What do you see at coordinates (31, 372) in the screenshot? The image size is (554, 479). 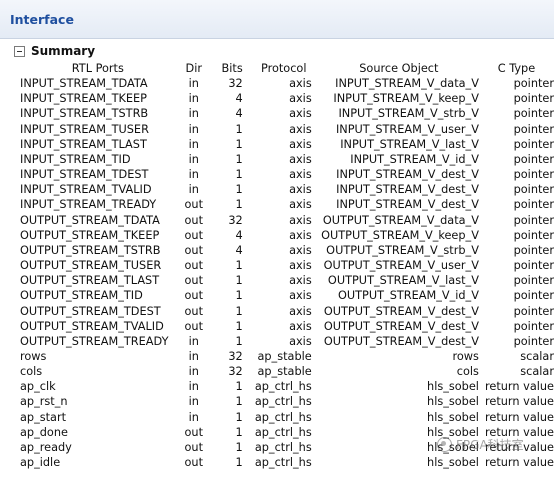 I see `cell-rtl-port: cols` at bounding box center [31, 372].